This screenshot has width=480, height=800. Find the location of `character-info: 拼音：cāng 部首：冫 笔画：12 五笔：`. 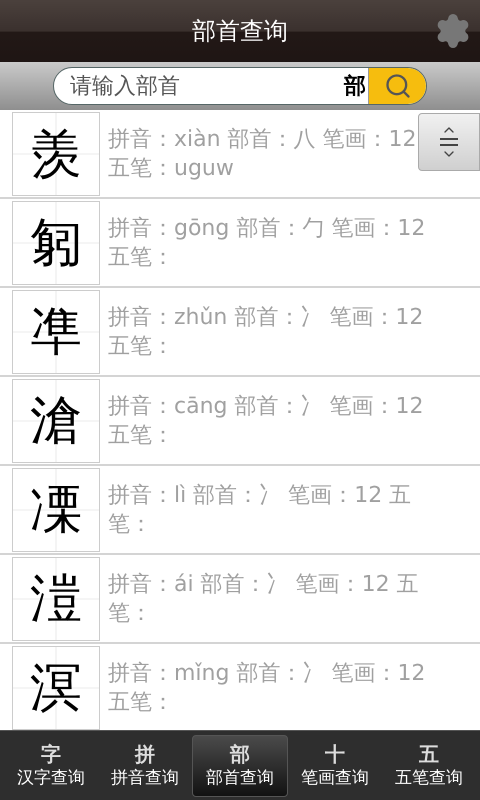

character-info: 拼音：cāng 部首：冫 笔画：12 五笔： is located at coordinates (266, 421).